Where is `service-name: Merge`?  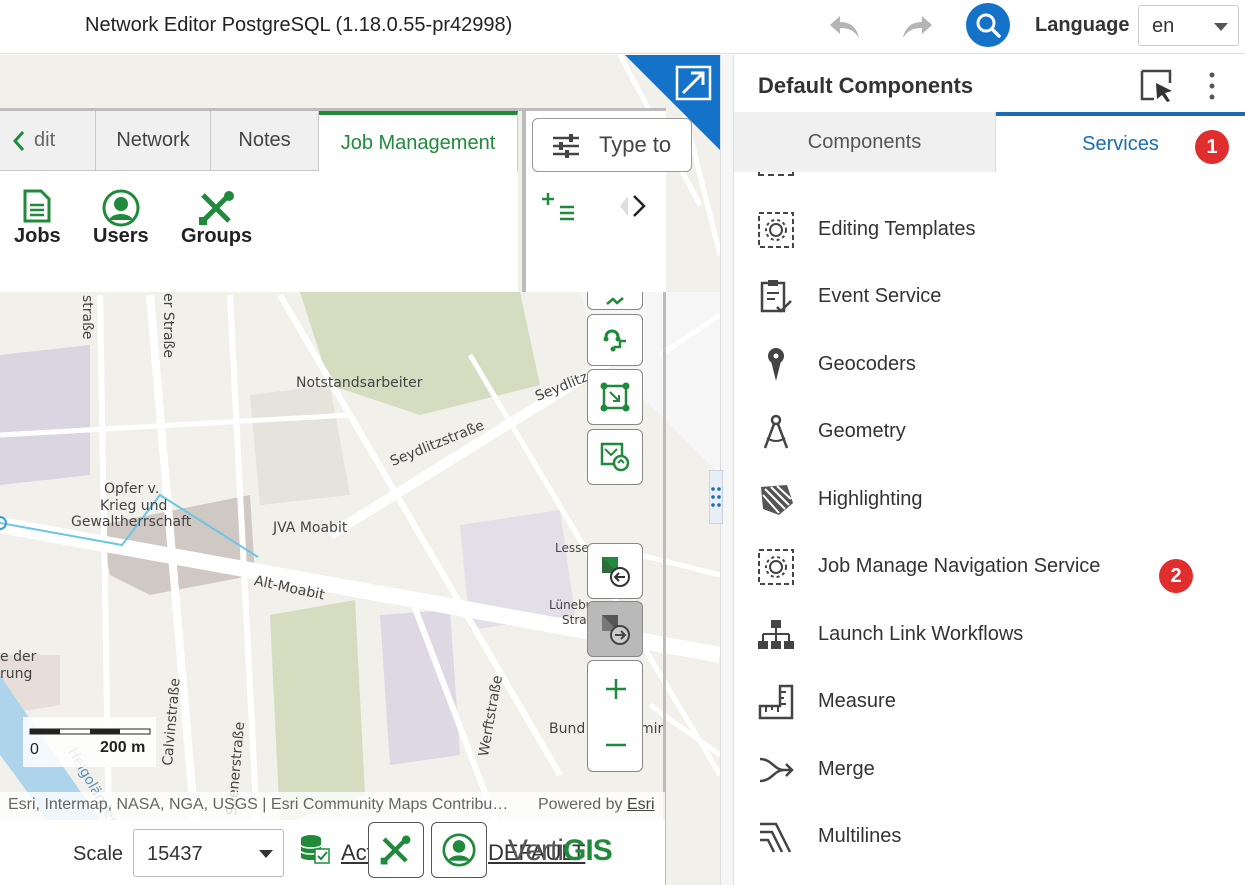
service-name: Merge is located at coordinates (846, 769).